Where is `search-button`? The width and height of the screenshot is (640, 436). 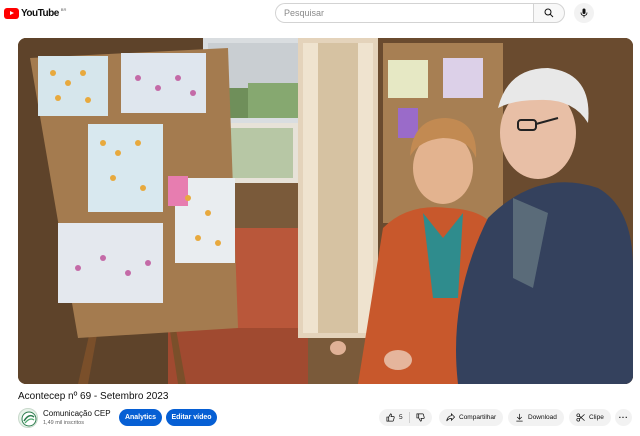
search-button is located at coordinates (549, 13).